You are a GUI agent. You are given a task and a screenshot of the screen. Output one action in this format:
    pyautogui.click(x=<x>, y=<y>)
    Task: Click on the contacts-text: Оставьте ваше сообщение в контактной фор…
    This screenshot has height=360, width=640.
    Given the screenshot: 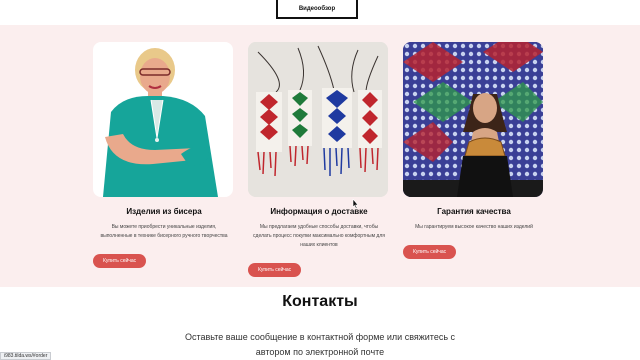 What is the action you would take?
    pyautogui.click(x=320, y=344)
    